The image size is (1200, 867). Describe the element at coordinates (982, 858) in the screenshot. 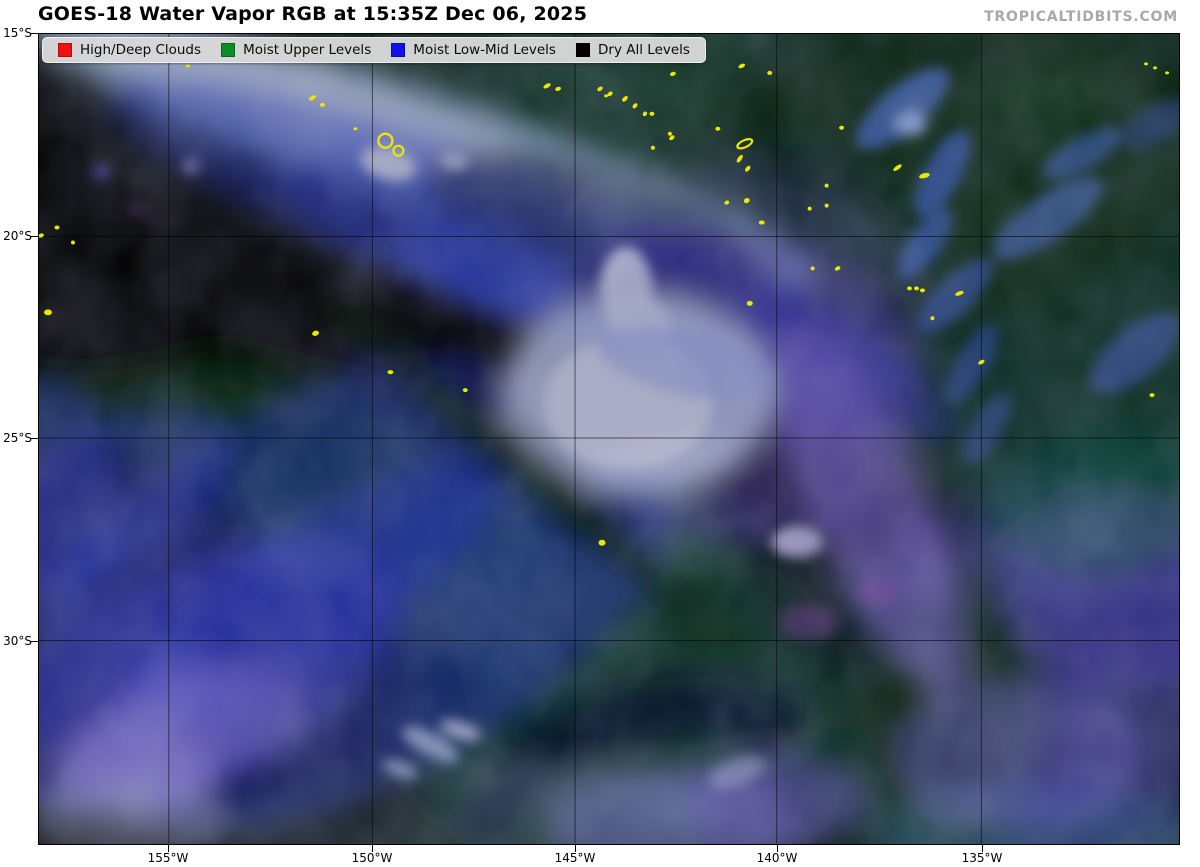

I see `lon-label-135w: 135°W` at that location.